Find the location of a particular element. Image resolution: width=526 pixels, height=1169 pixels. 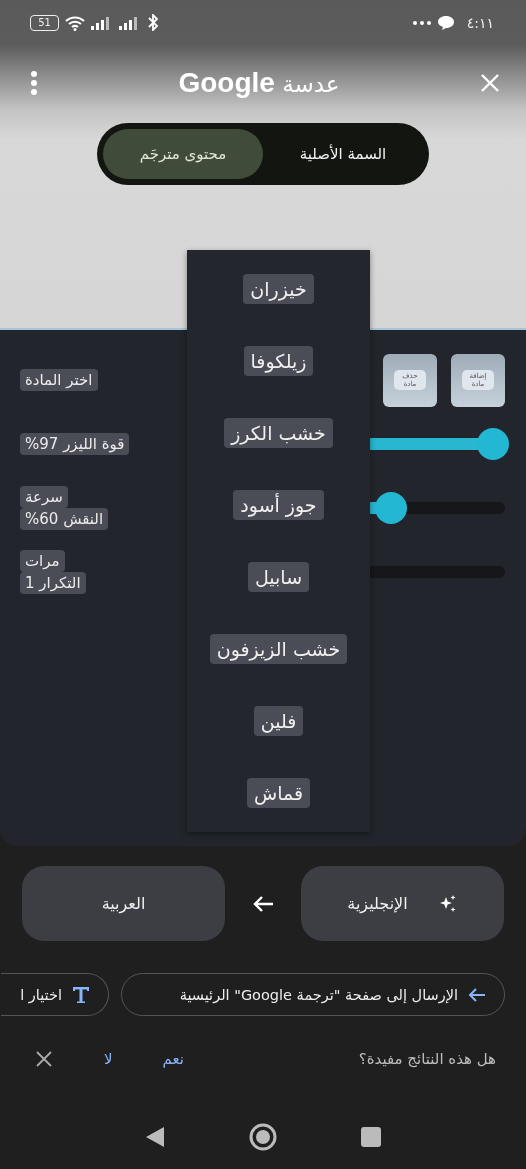

back-icon is located at coordinates (155, 1137).